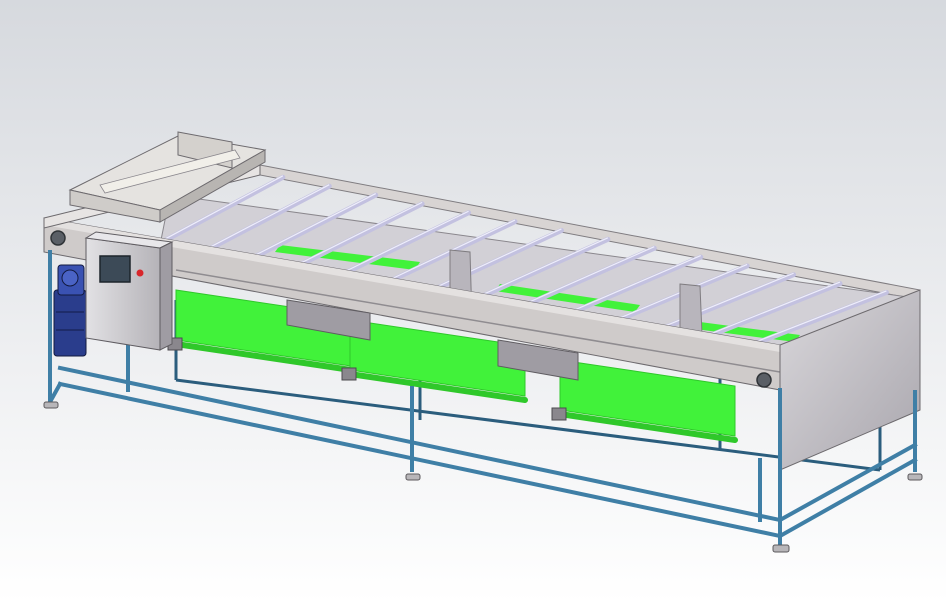 The image size is (946, 603). What do you see at coordinates (70, 310) in the screenshot?
I see `gear-motor-icon` at bounding box center [70, 310].